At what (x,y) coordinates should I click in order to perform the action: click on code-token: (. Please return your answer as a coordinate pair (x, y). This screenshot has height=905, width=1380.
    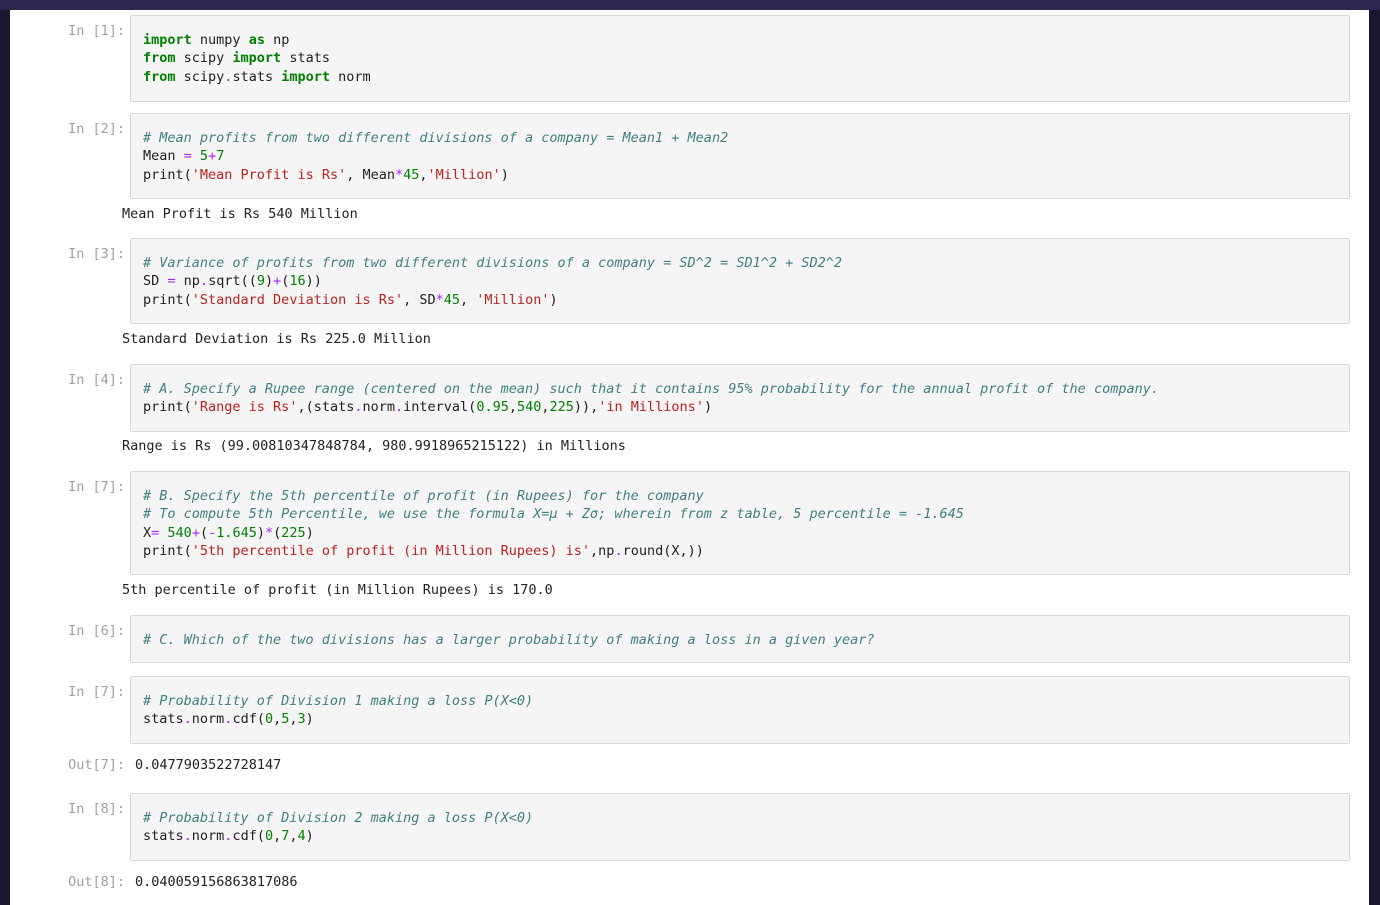
    Looking at the image, I should click on (204, 532).